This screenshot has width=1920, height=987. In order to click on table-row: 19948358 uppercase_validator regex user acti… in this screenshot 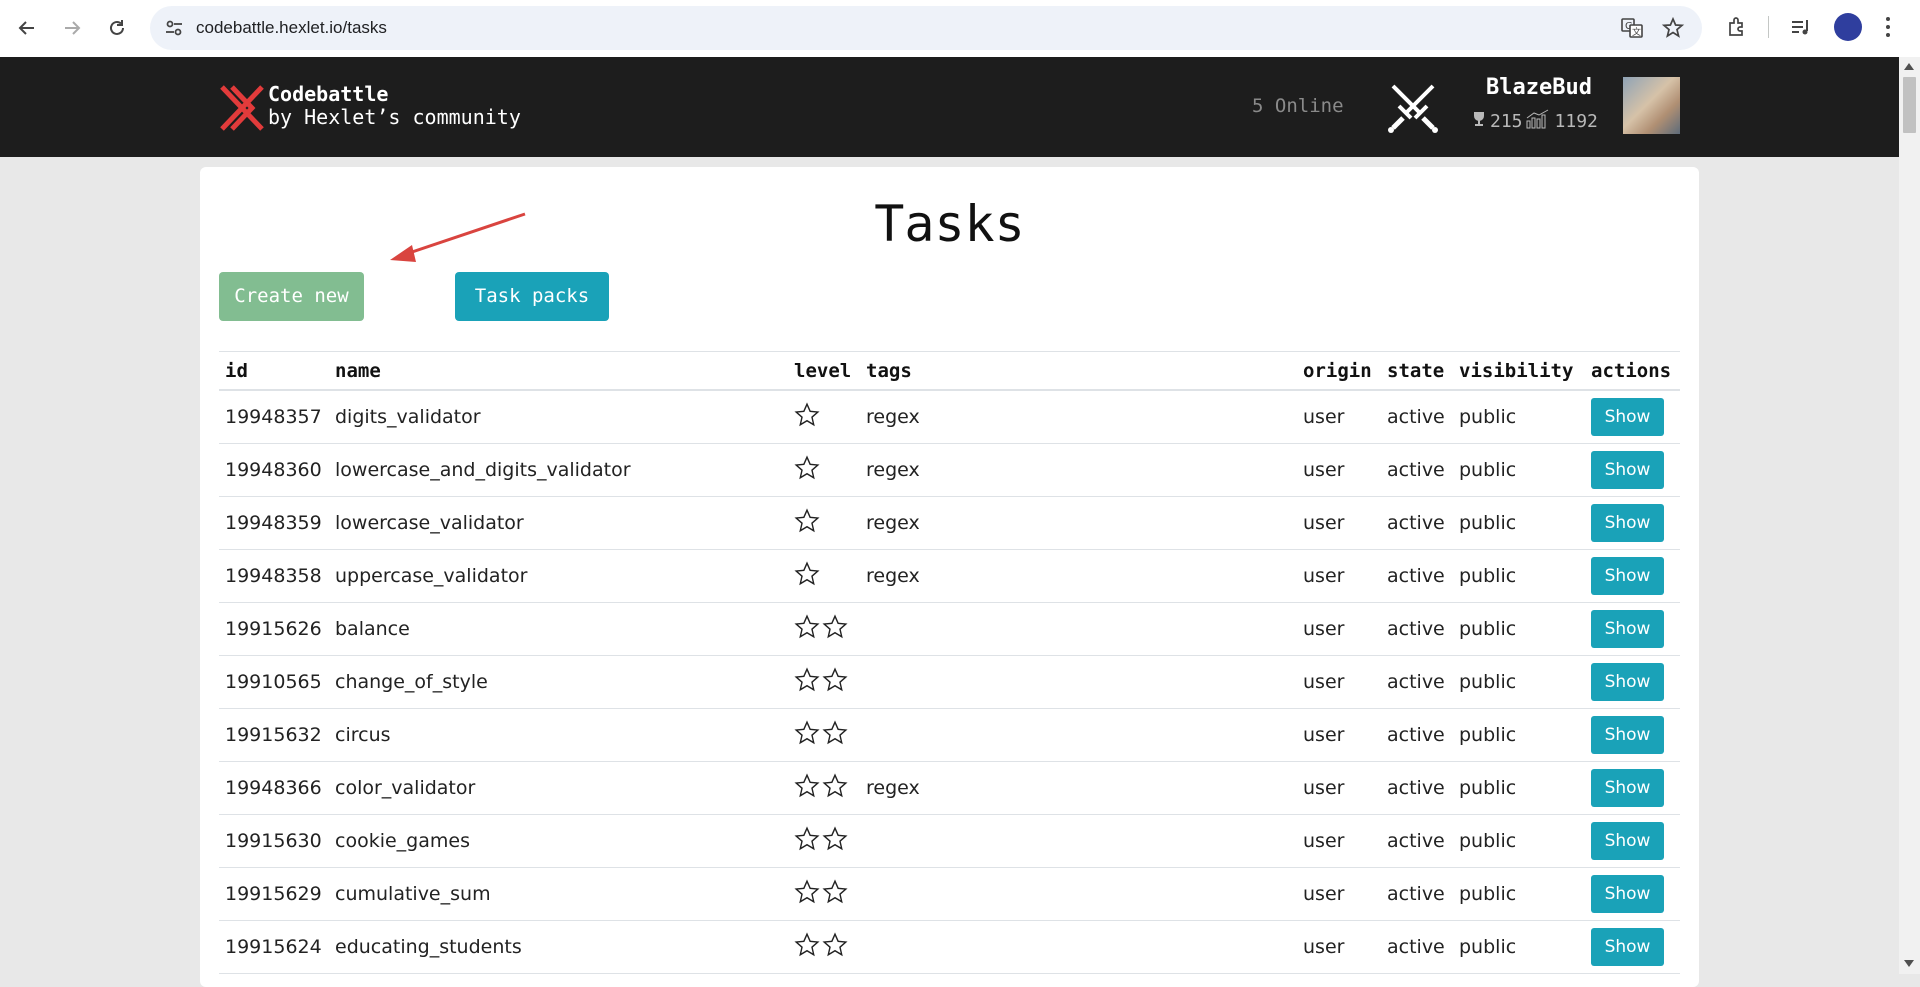, I will do `click(949, 576)`.